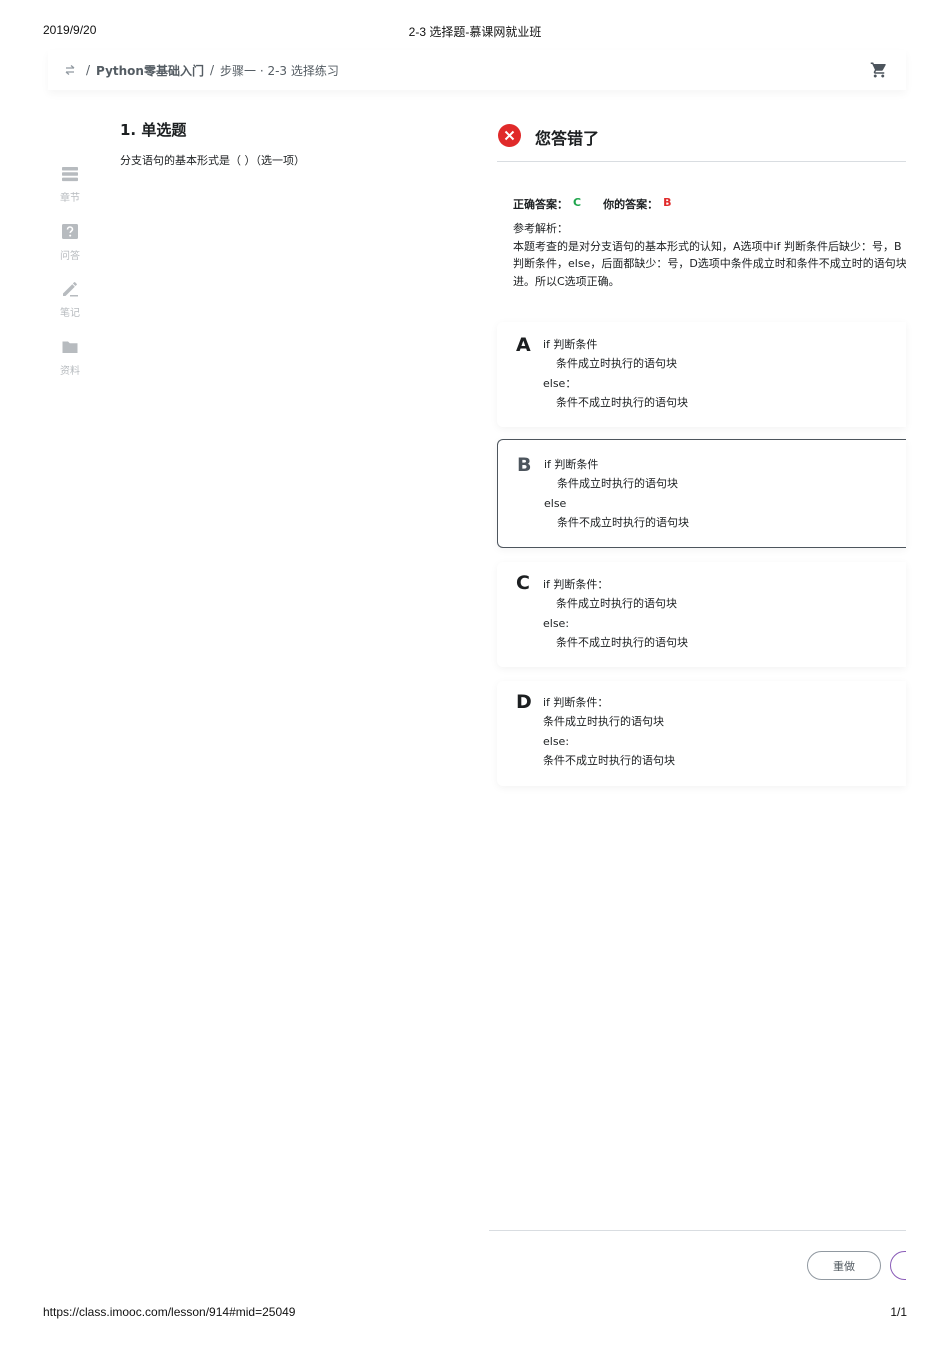 This screenshot has width=950, height=1345. I want to click on option-line: else, so click(555, 503).